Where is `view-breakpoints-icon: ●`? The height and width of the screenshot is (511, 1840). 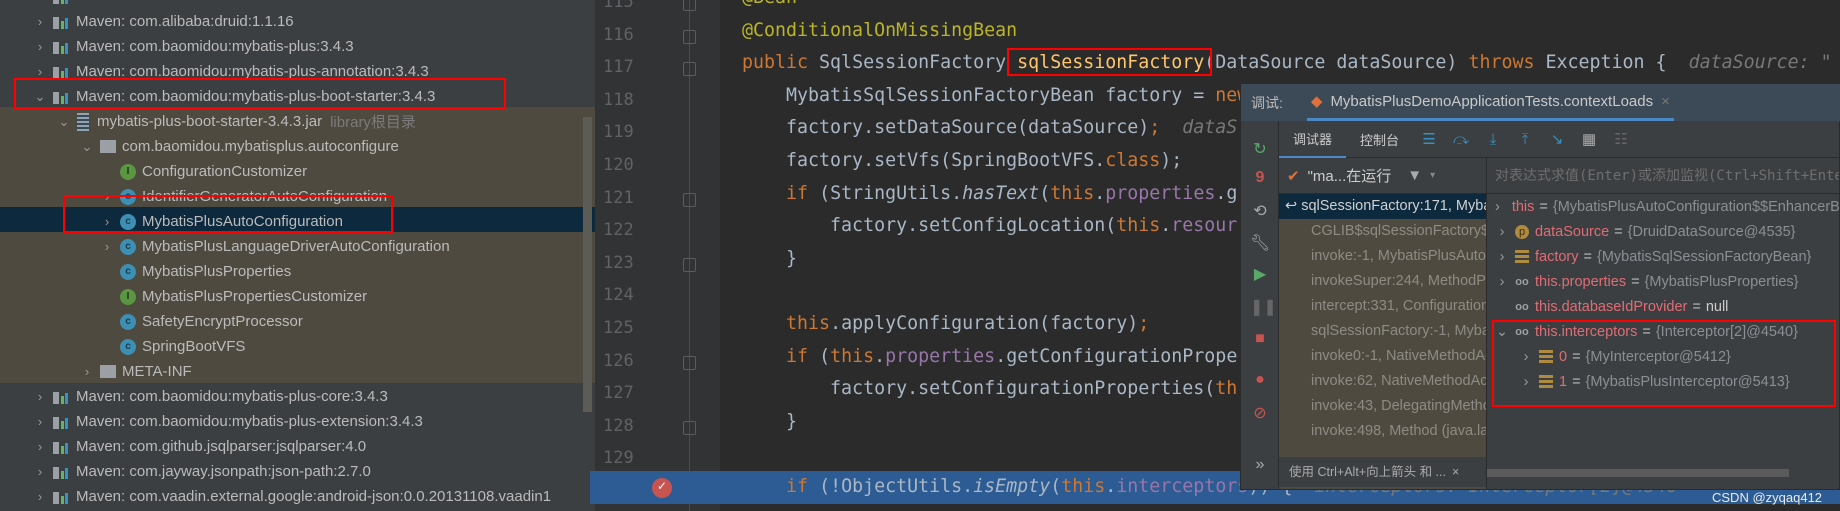 view-breakpoints-icon: ● is located at coordinates (1260, 380).